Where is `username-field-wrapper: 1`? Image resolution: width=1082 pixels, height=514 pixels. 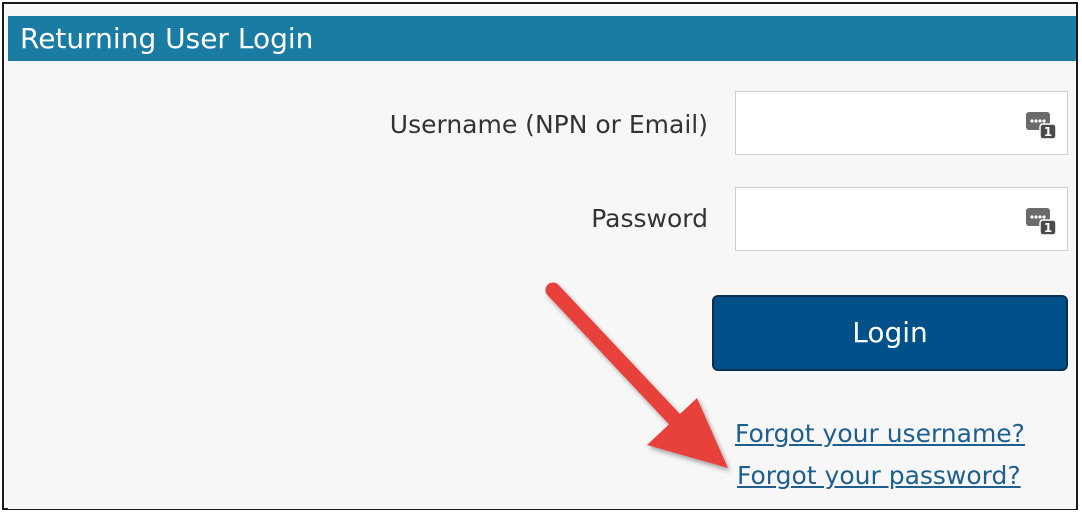
username-field-wrapper: 1 is located at coordinates (901, 123).